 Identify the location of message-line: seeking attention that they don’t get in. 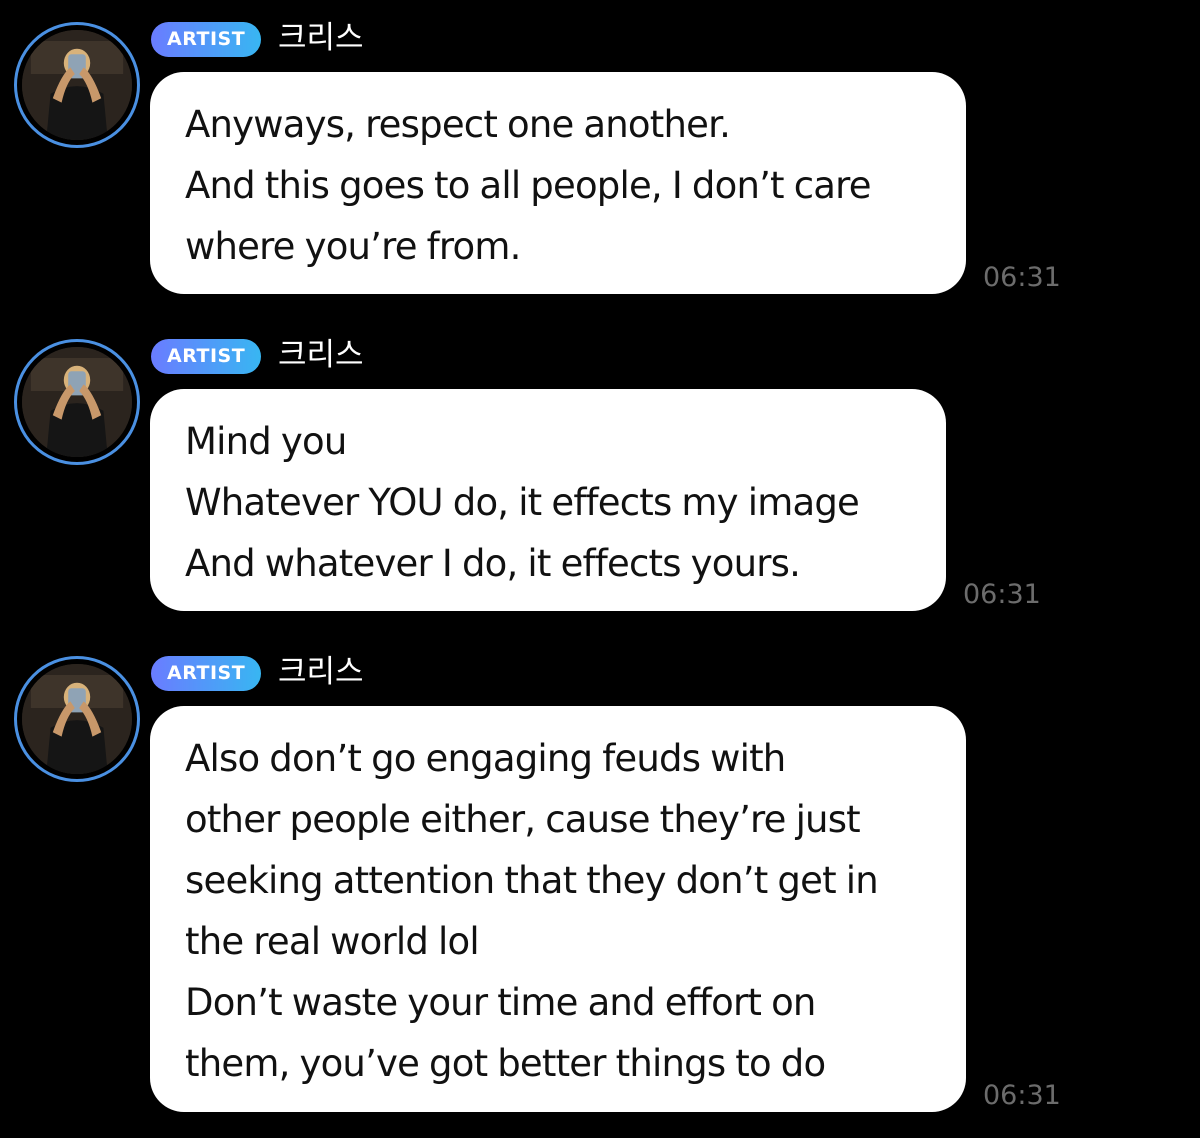
(532, 880).